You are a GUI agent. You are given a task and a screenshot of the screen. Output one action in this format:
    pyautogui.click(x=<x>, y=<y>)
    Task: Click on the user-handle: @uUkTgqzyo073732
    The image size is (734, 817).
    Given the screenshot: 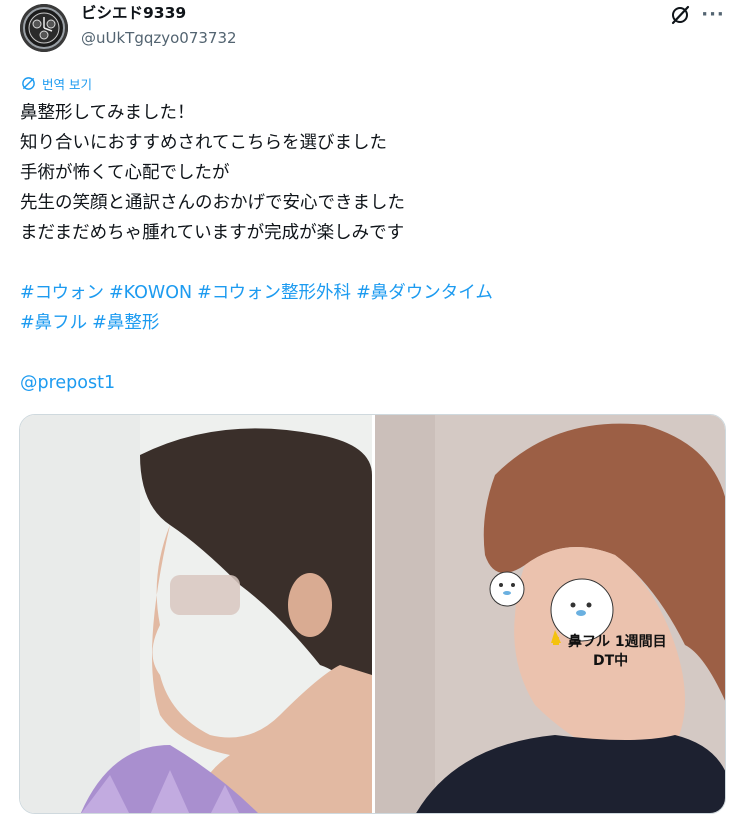 What is the action you would take?
    pyautogui.click(x=159, y=38)
    